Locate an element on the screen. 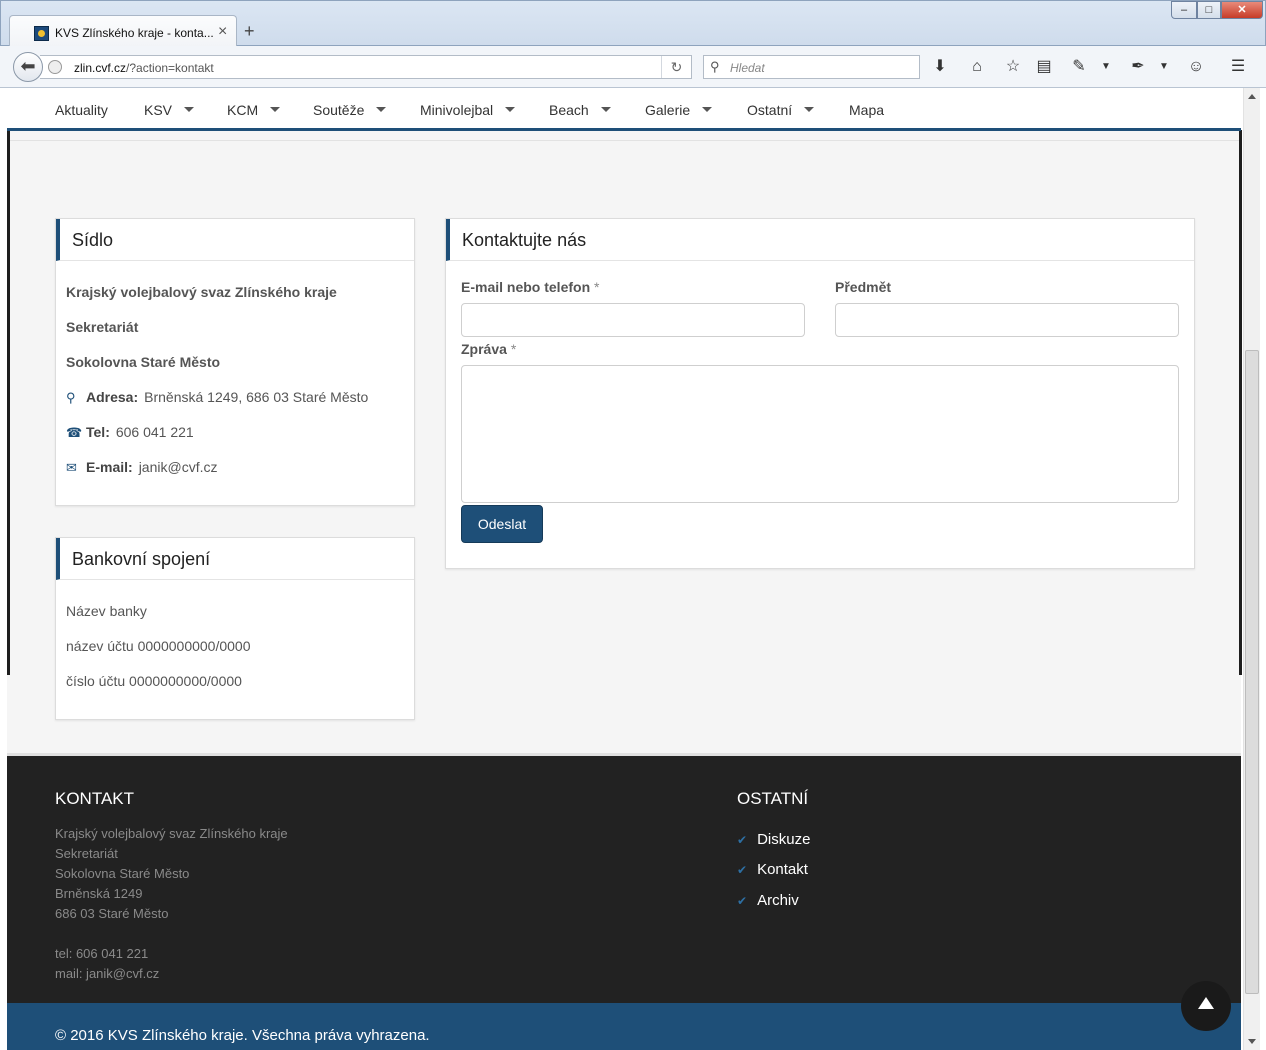 The image size is (1266, 1050). email-phone-input is located at coordinates (633, 320).